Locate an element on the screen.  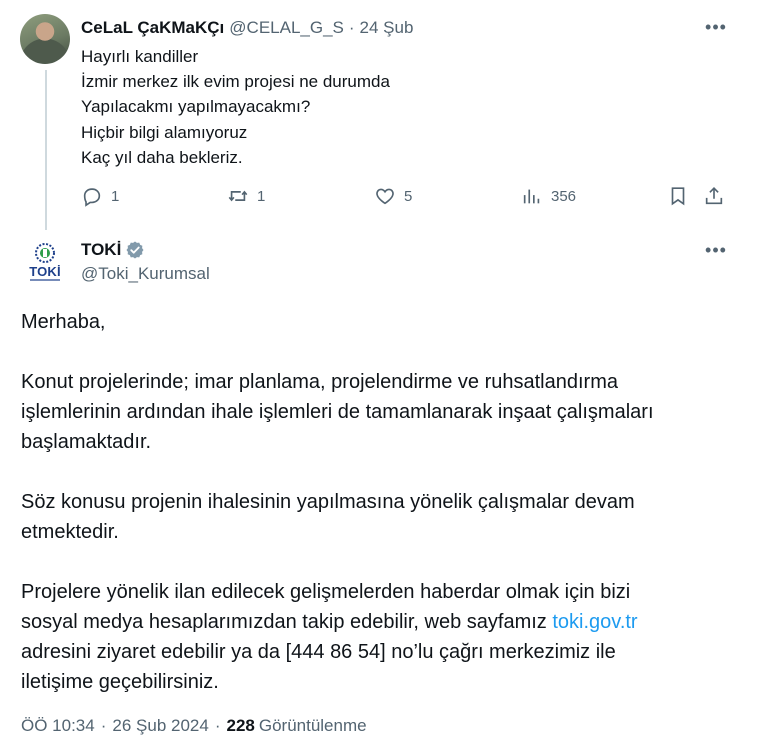
tweet-date: 24 Şub is located at coordinates (387, 28).